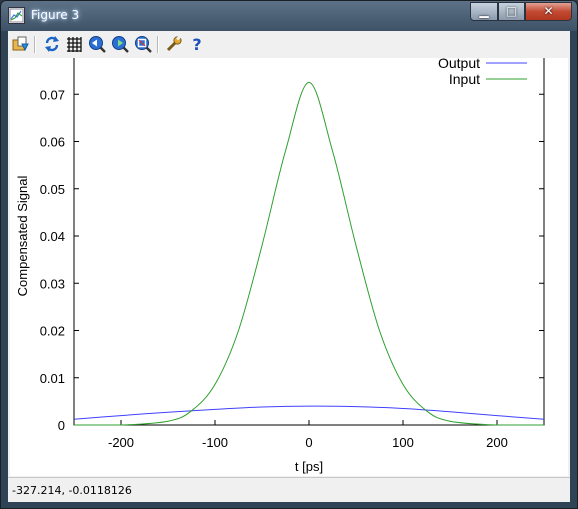  Describe the element at coordinates (22, 236) in the screenshot. I see `y-axis-label: Compensated Signal` at that location.